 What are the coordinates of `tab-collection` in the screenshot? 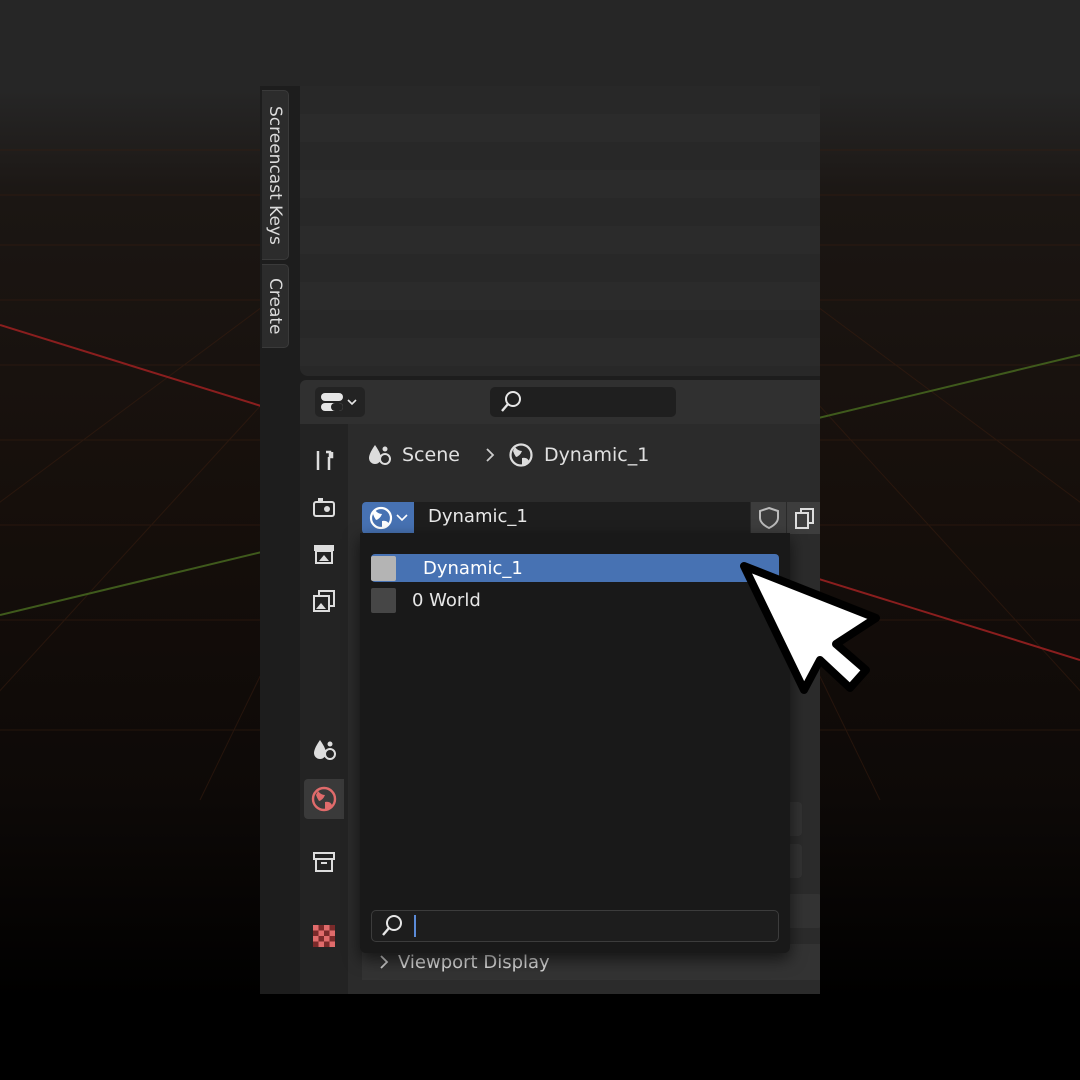 It's located at (324, 862).